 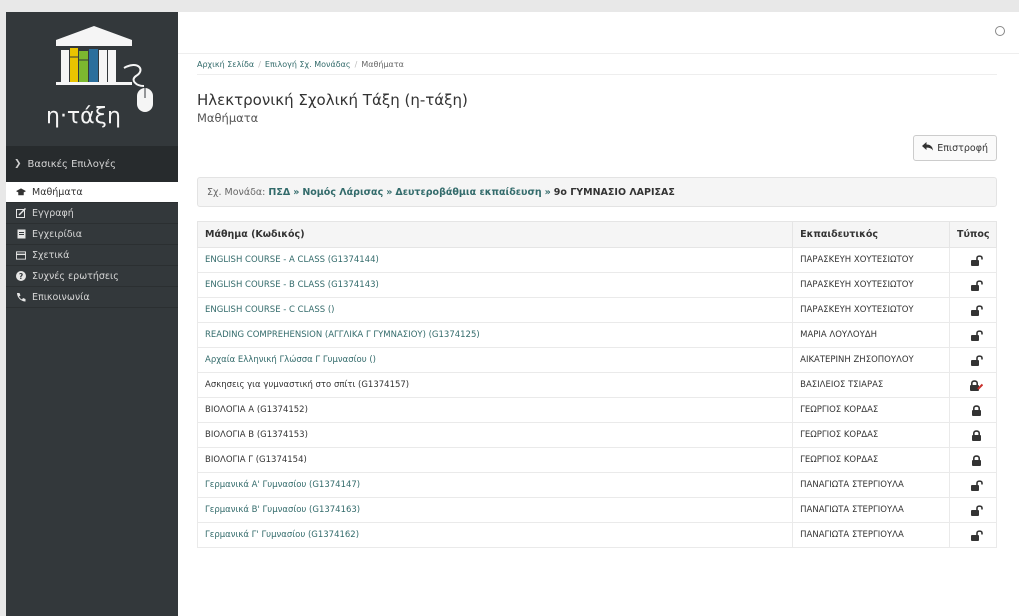 What do you see at coordinates (973, 234) in the screenshot?
I see `column-header-type: Τύπος` at bounding box center [973, 234].